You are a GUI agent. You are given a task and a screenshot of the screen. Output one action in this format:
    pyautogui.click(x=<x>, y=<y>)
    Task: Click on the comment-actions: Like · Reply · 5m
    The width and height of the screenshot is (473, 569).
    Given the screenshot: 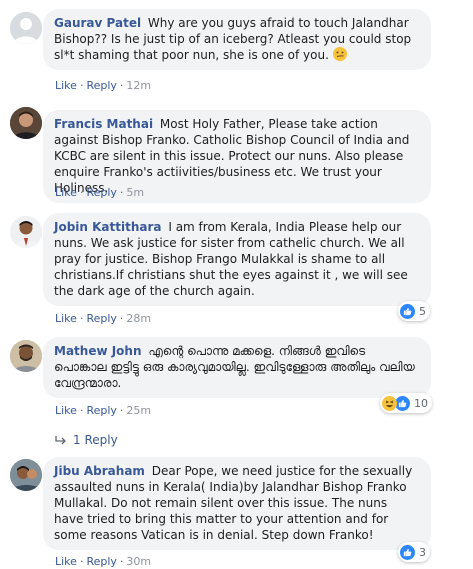 What is the action you would take?
    pyautogui.click(x=99, y=193)
    